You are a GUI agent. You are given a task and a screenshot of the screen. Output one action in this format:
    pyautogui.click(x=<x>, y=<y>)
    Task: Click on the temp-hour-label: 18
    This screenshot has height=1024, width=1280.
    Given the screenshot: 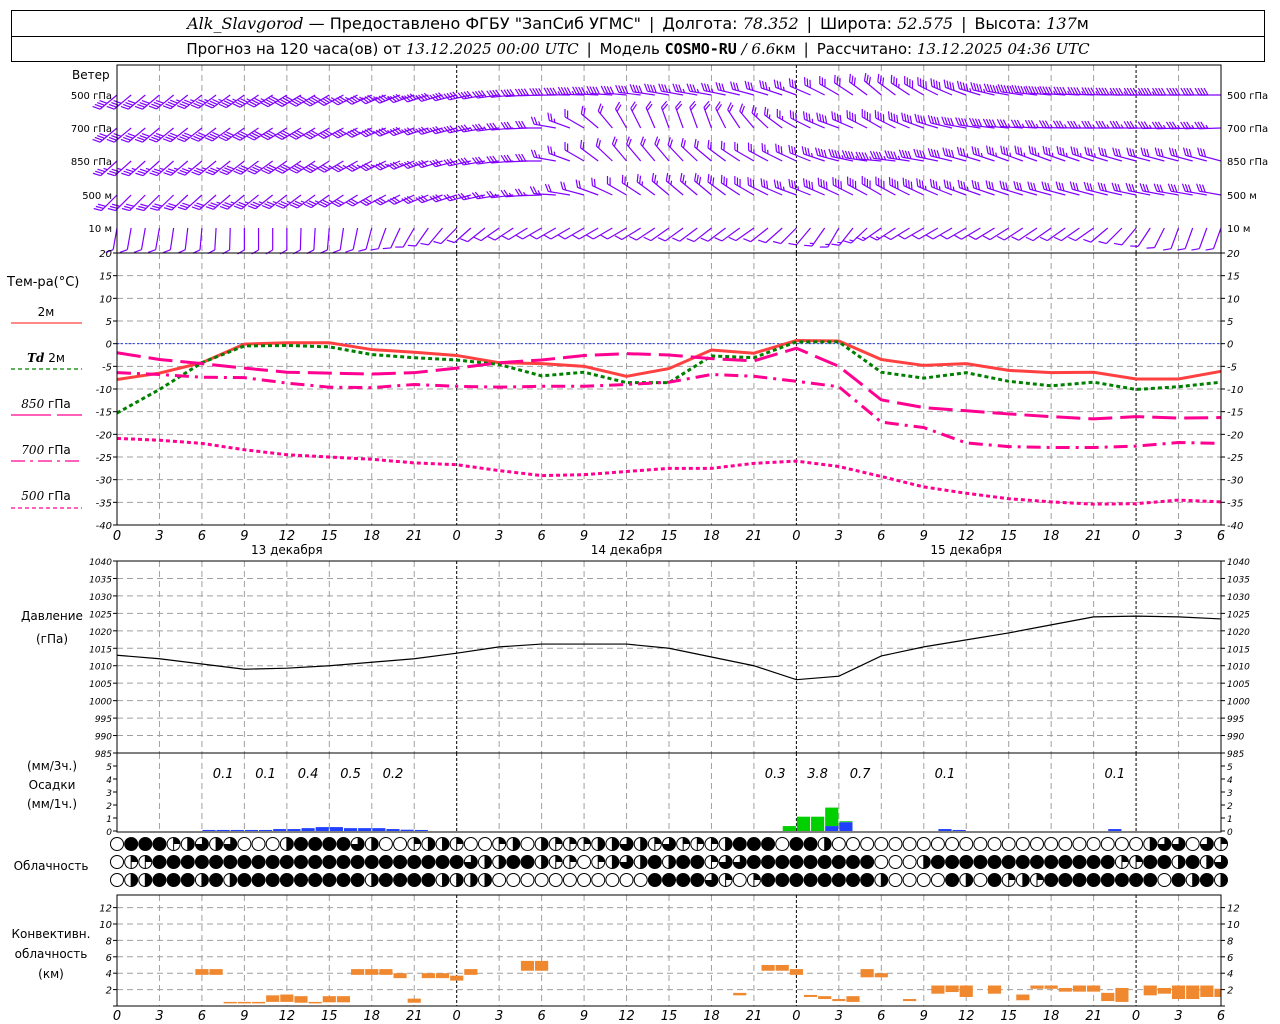 What is the action you would take?
    pyautogui.click(x=711, y=536)
    